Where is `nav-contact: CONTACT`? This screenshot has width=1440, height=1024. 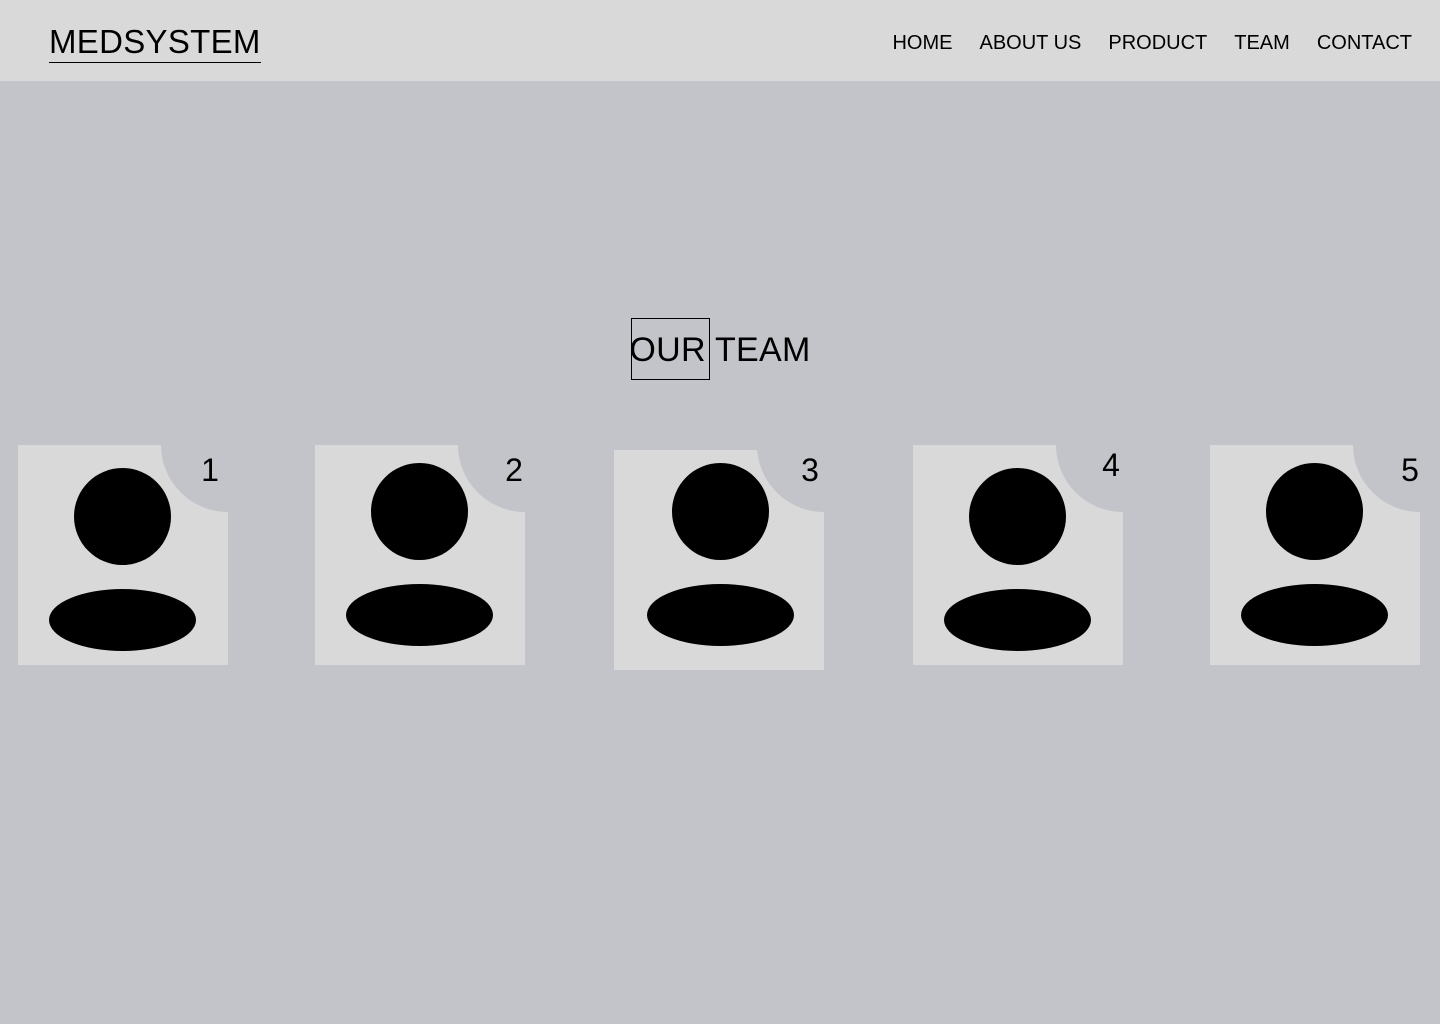 nav-contact: CONTACT is located at coordinates (1364, 43).